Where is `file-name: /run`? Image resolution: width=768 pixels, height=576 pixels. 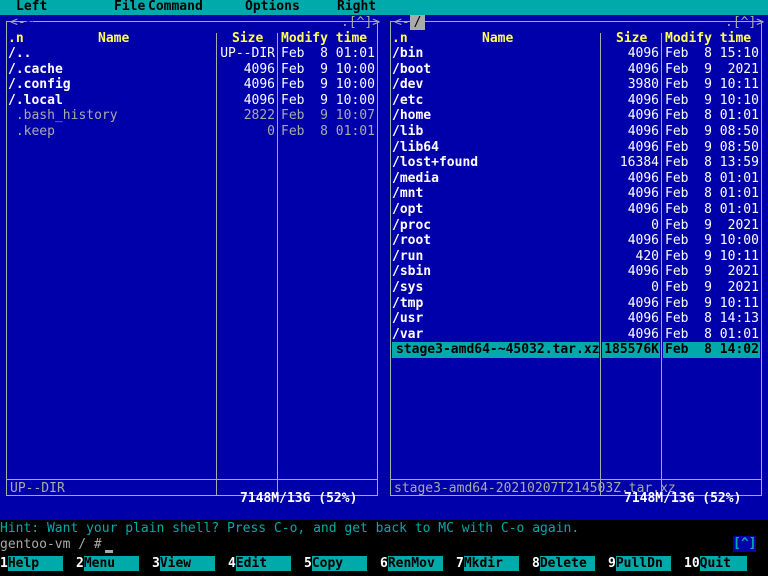 file-name: /run is located at coordinates (408, 256).